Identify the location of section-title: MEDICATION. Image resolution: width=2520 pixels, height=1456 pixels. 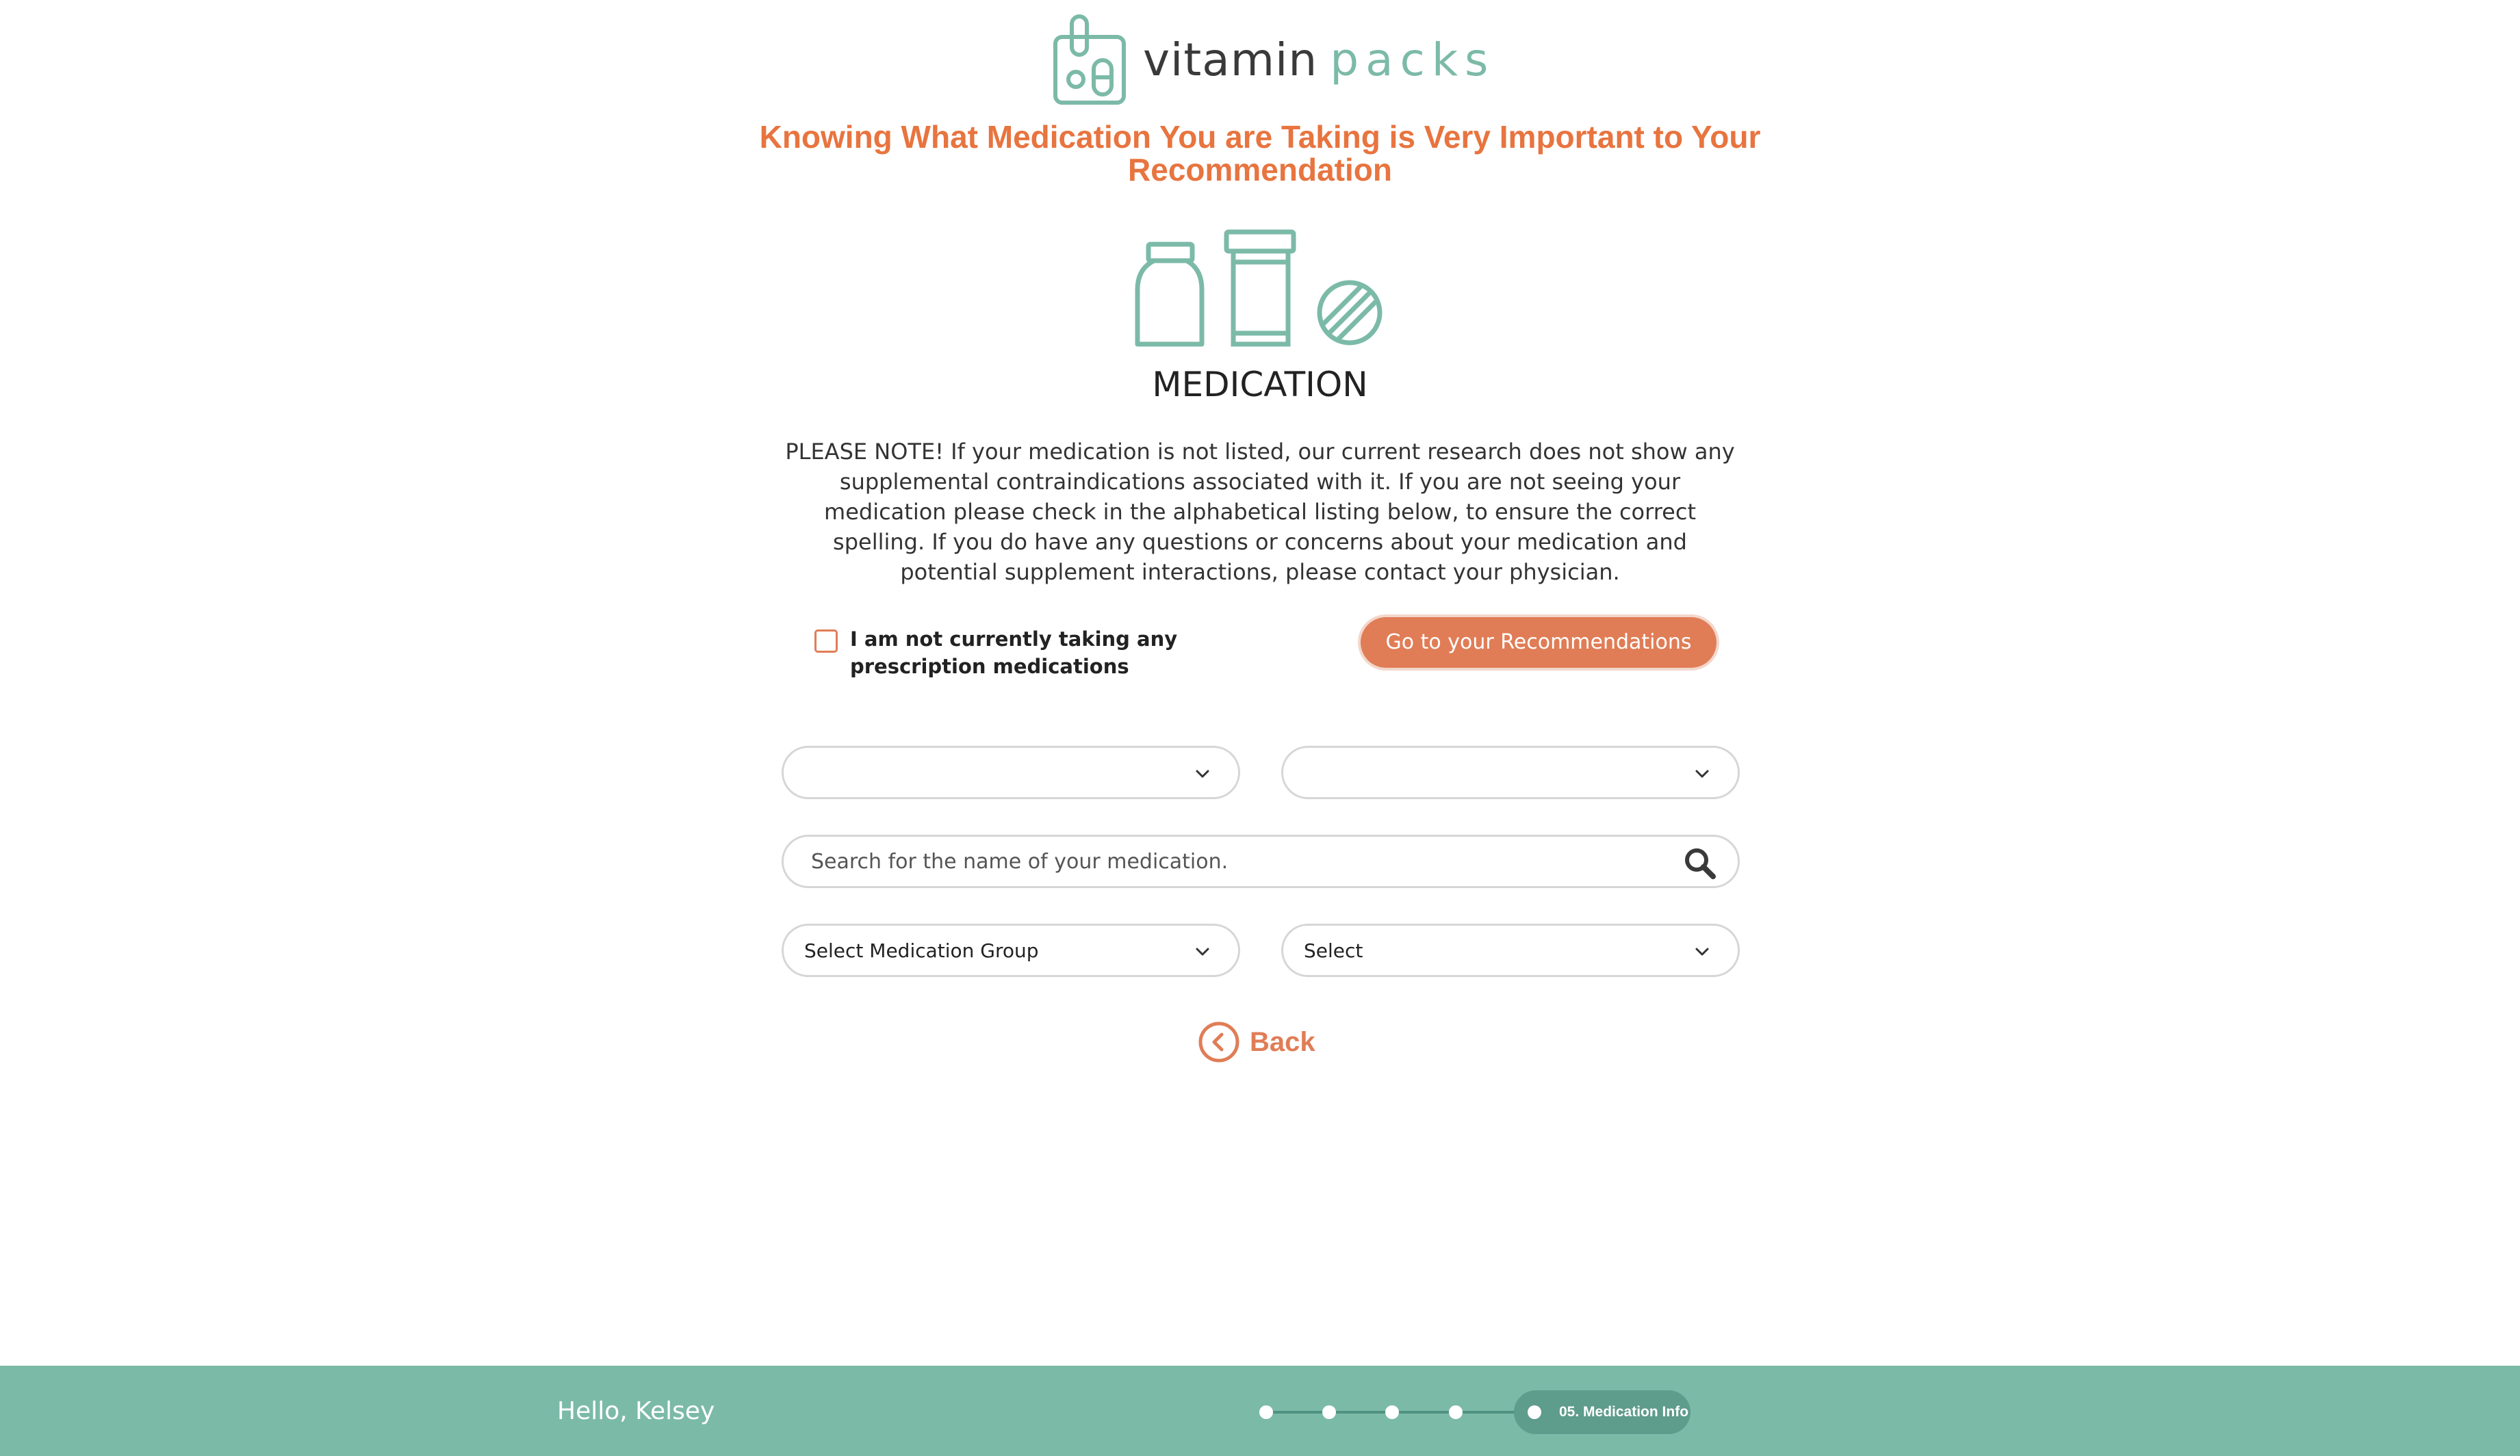
(1260, 384).